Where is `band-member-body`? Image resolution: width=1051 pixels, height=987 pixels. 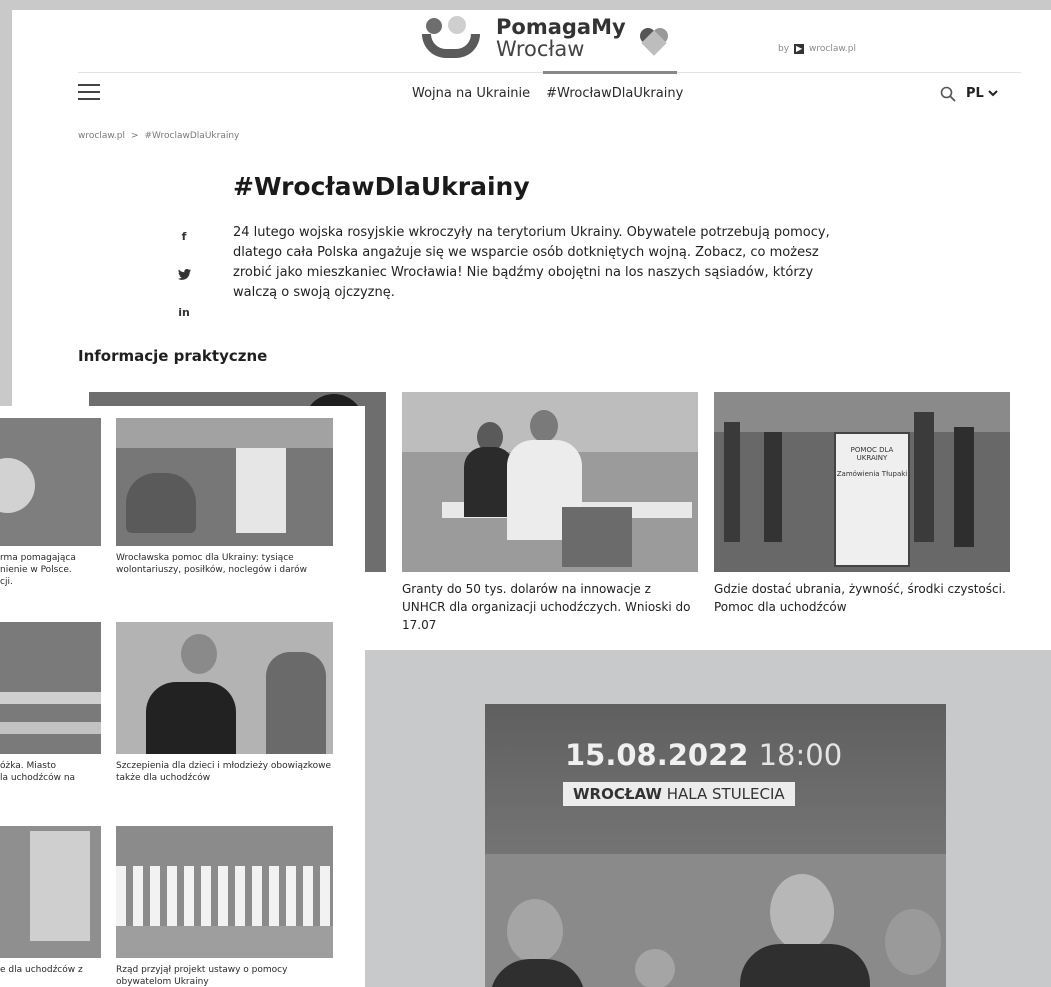 band-member-body is located at coordinates (805, 965).